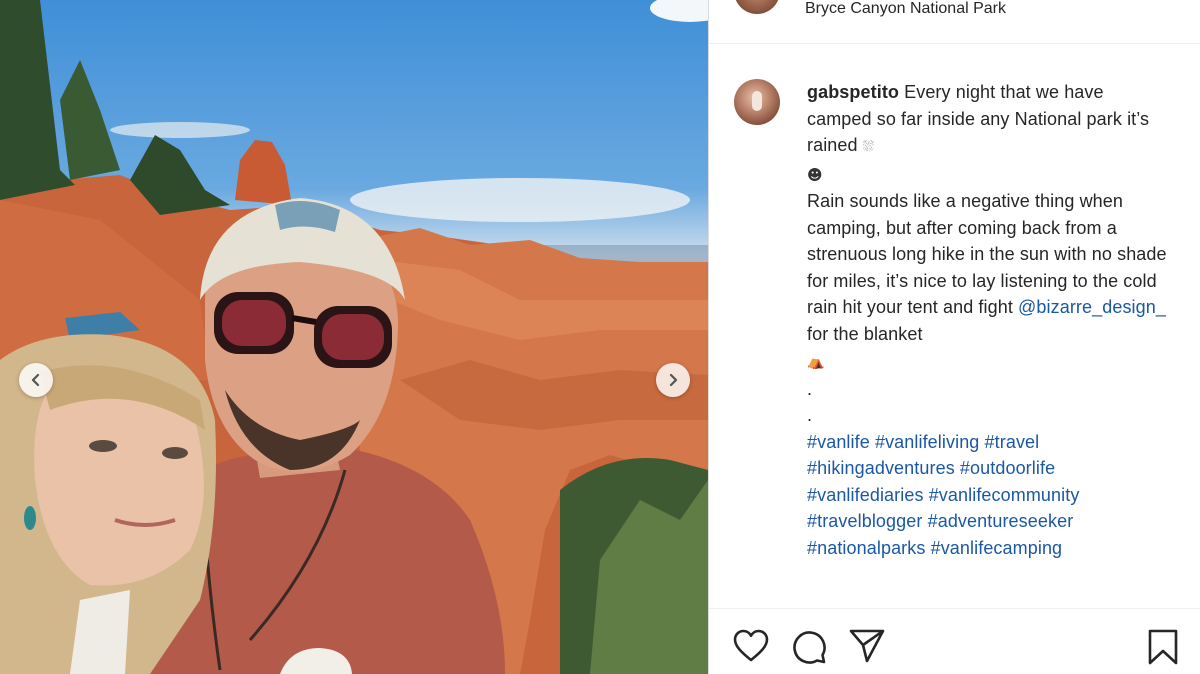 This screenshot has height=674, width=1200. Describe the element at coordinates (1007, 468) in the screenshot. I see `hashtag-link: #outdoorlife` at that location.